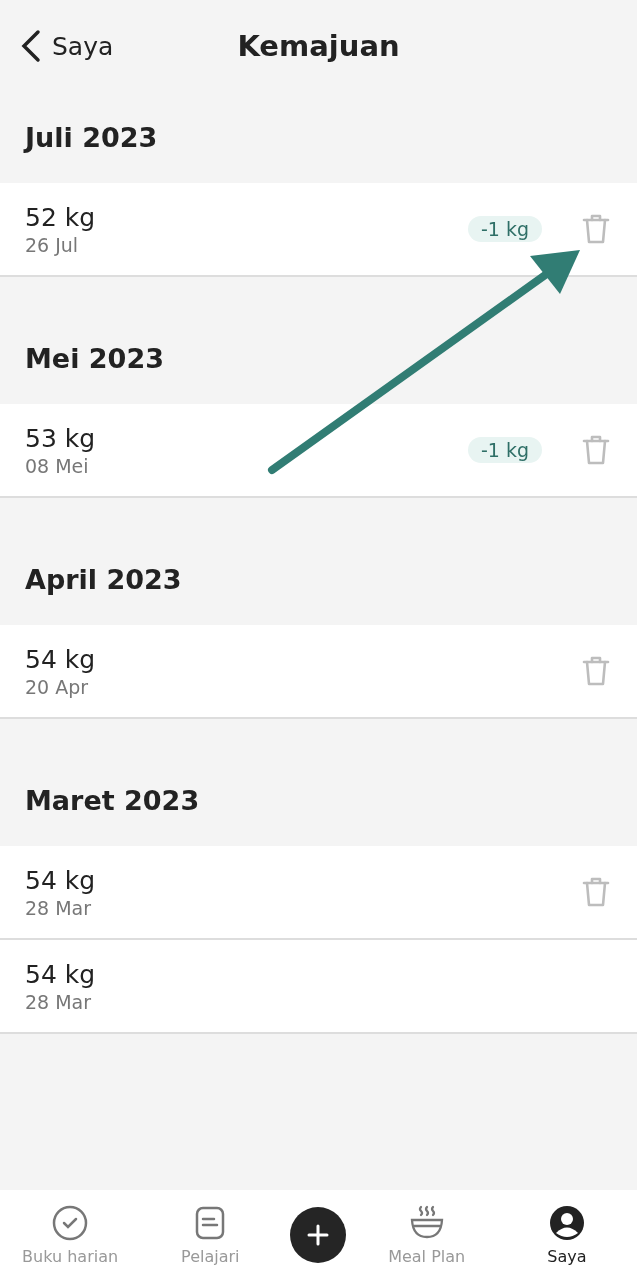  Describe the element at coordinates (318, 230) in the screenshot. I see `weight-entry: 52 kg 26 Jul -1 kg` at that location.